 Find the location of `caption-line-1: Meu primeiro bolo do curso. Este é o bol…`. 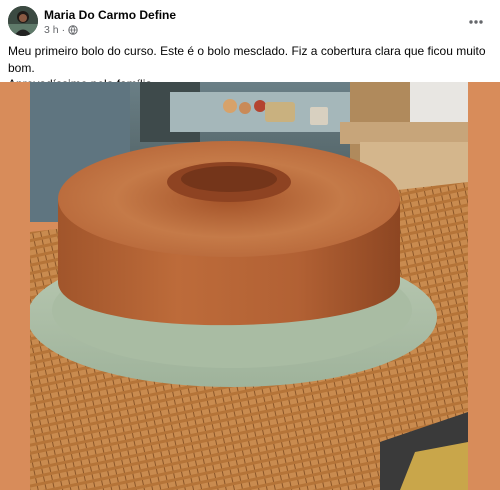

caption-line-1: Meu primeiro bolo do curso. Este é o bol… is located at coordinates (247, 59).